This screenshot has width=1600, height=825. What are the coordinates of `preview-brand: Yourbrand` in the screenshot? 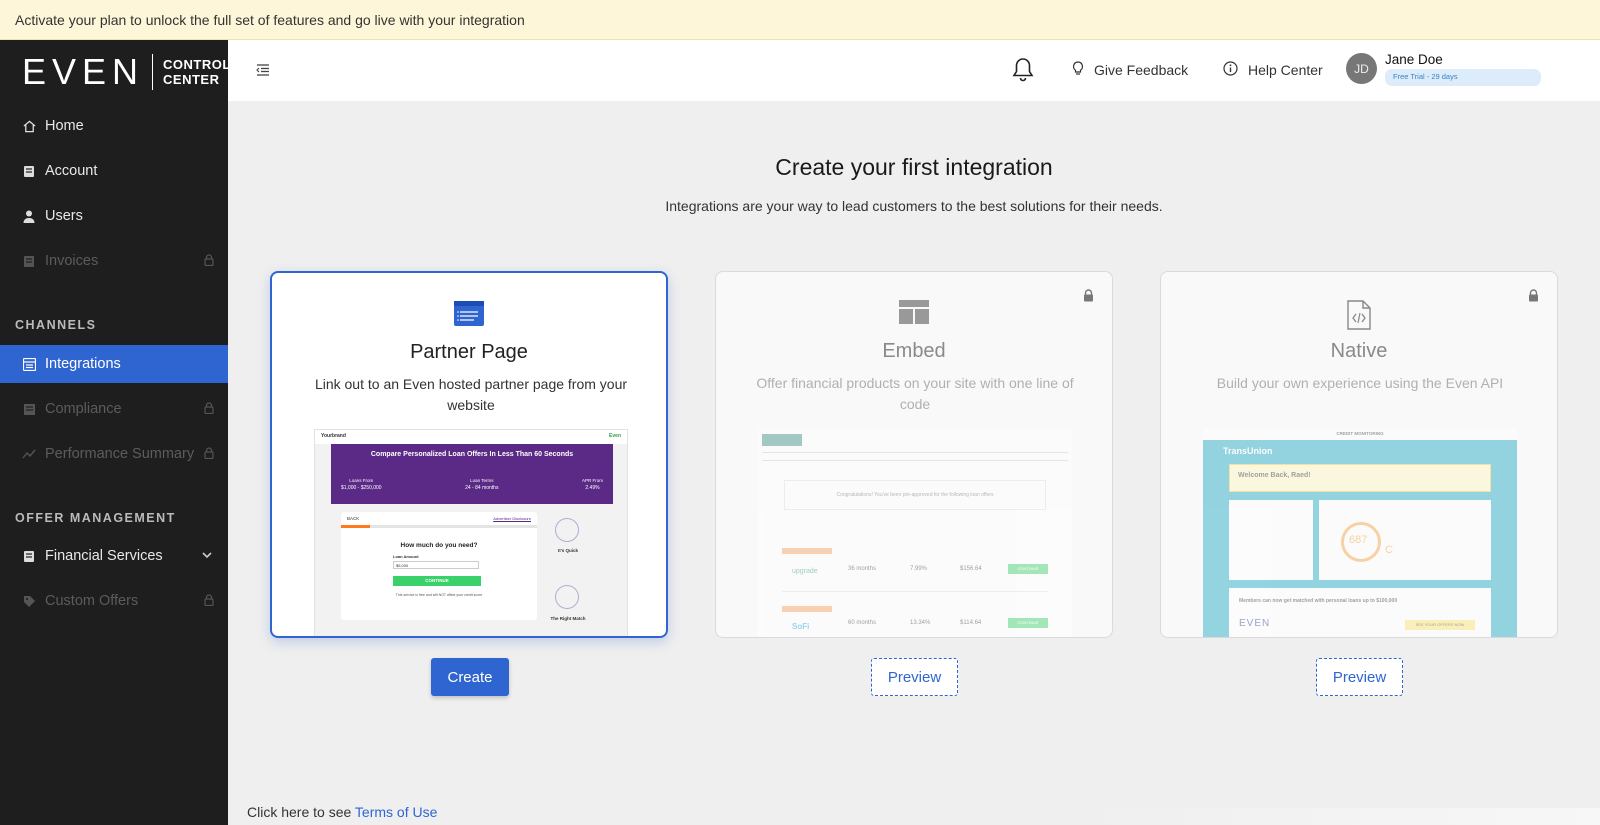 It's located at (333, 436).